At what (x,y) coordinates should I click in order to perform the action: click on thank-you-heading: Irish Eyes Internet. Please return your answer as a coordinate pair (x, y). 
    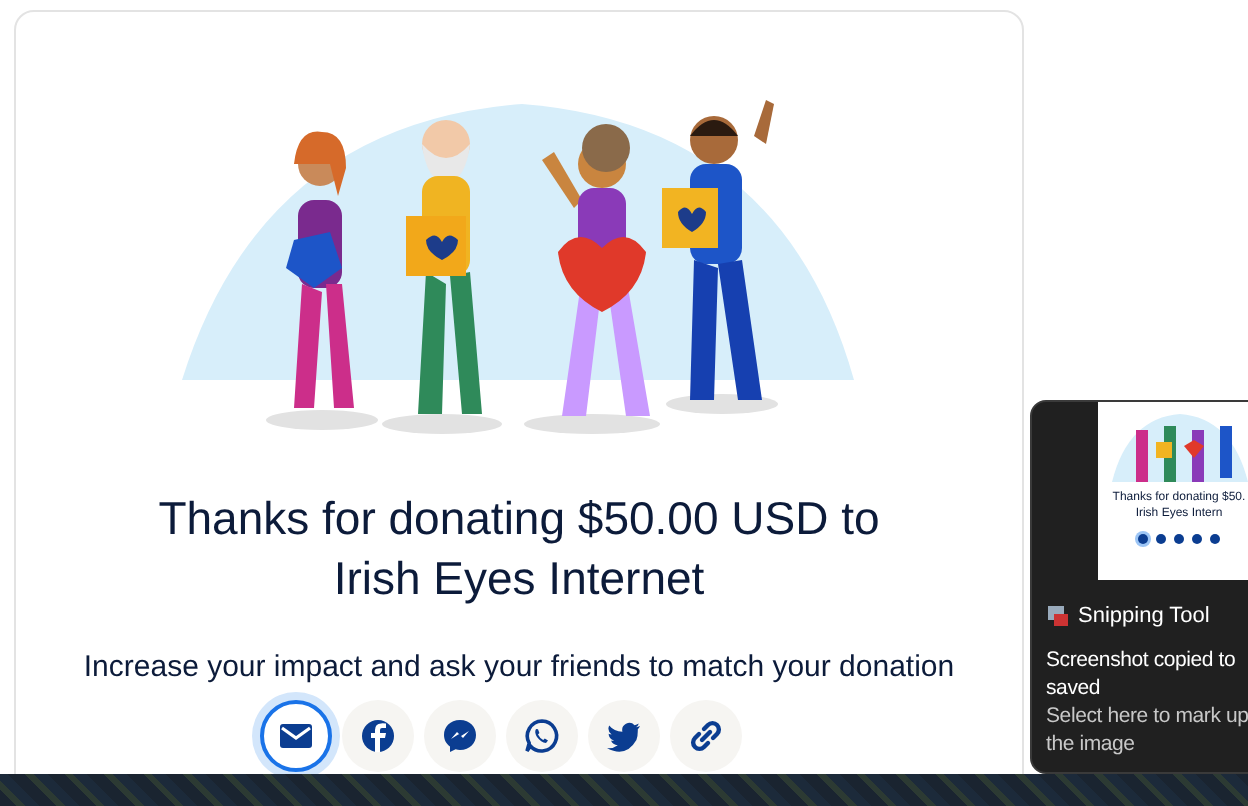
    Looking at the image, I should click on (519, 579).